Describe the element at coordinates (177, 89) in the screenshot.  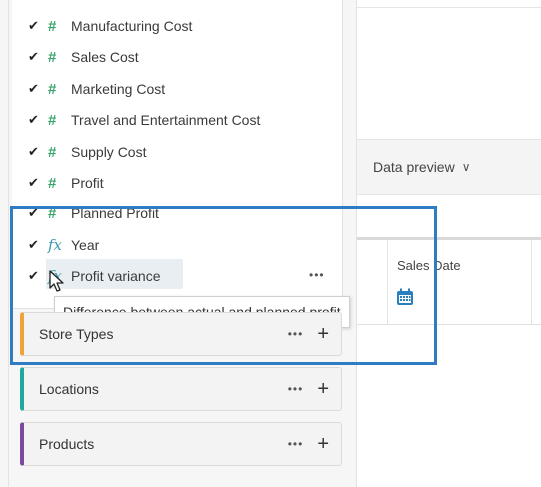
I see `field-row-marketing-cost: ✔ # Marketing Cost` at that location.